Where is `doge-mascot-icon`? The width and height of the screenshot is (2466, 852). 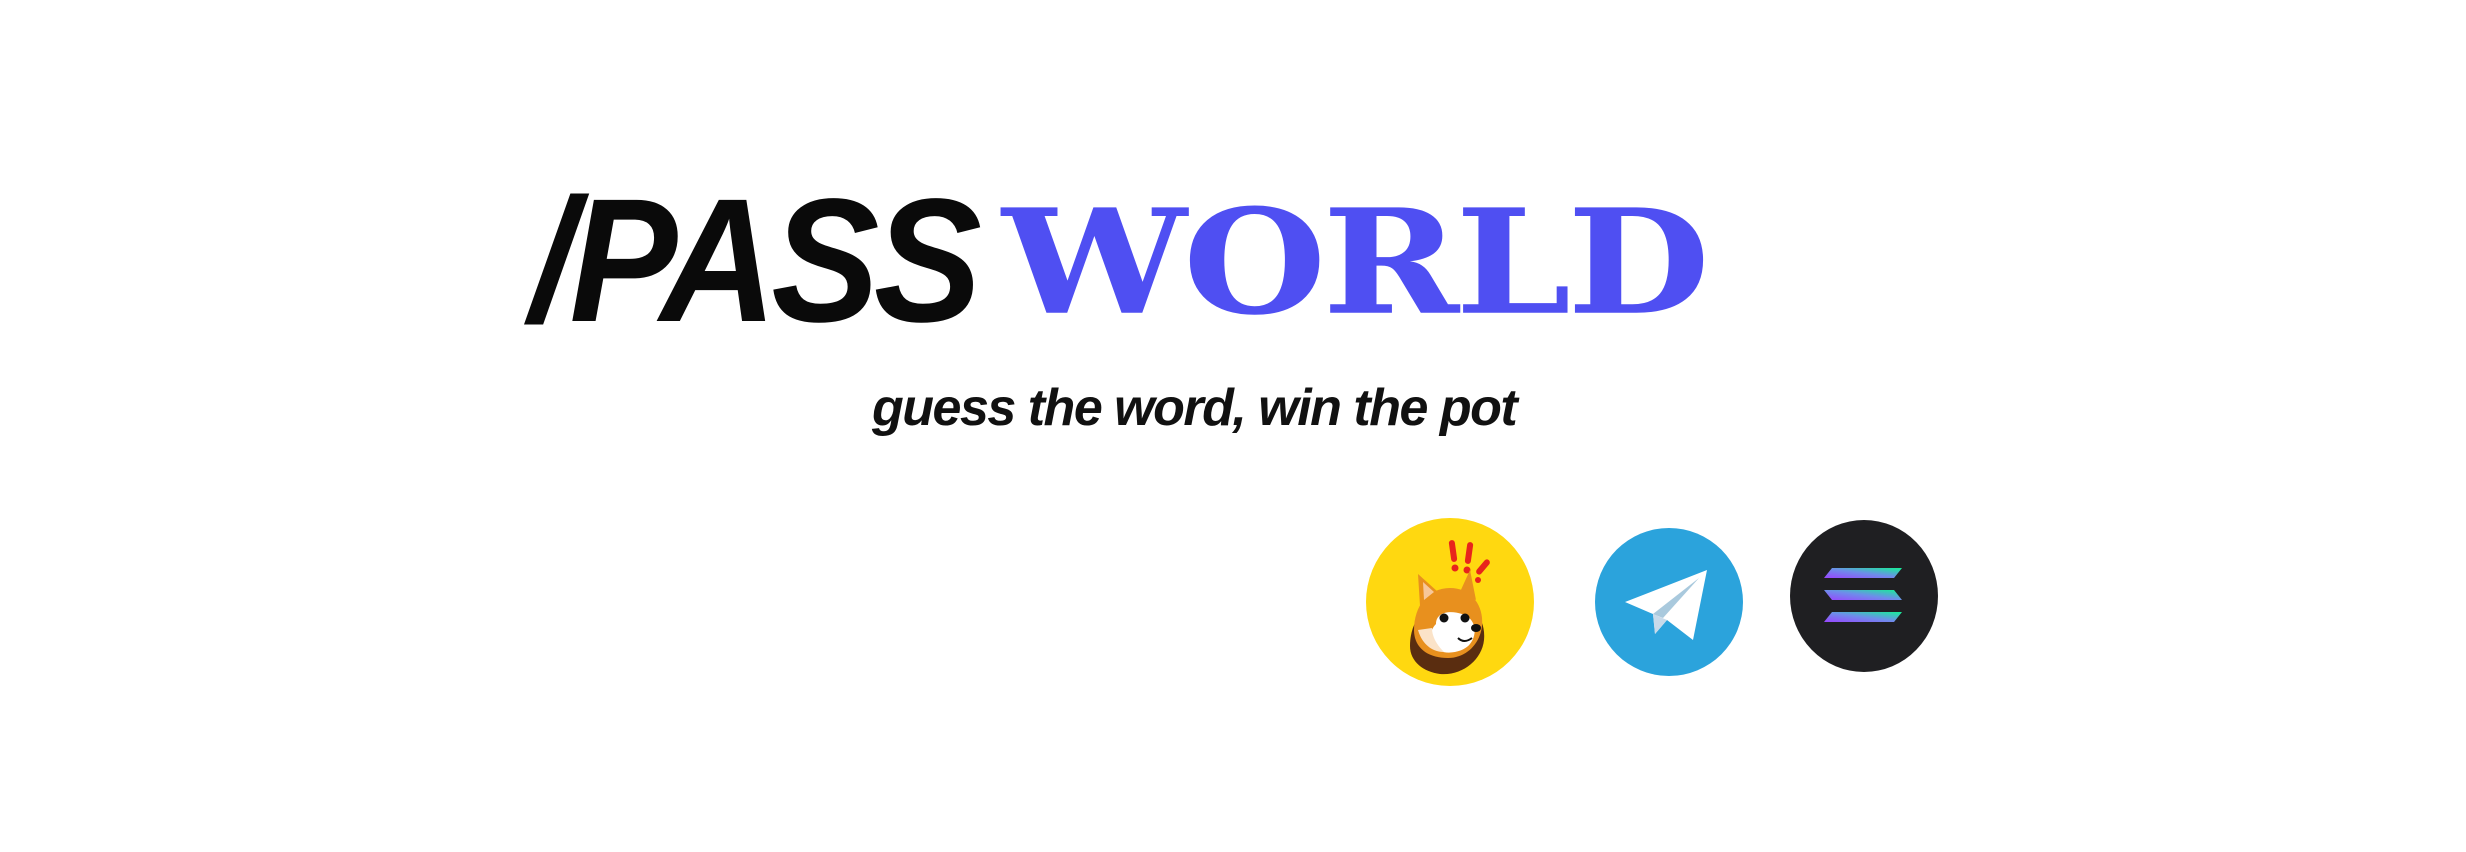
doge-mascot-icon is located at coordinates (1450, 602).